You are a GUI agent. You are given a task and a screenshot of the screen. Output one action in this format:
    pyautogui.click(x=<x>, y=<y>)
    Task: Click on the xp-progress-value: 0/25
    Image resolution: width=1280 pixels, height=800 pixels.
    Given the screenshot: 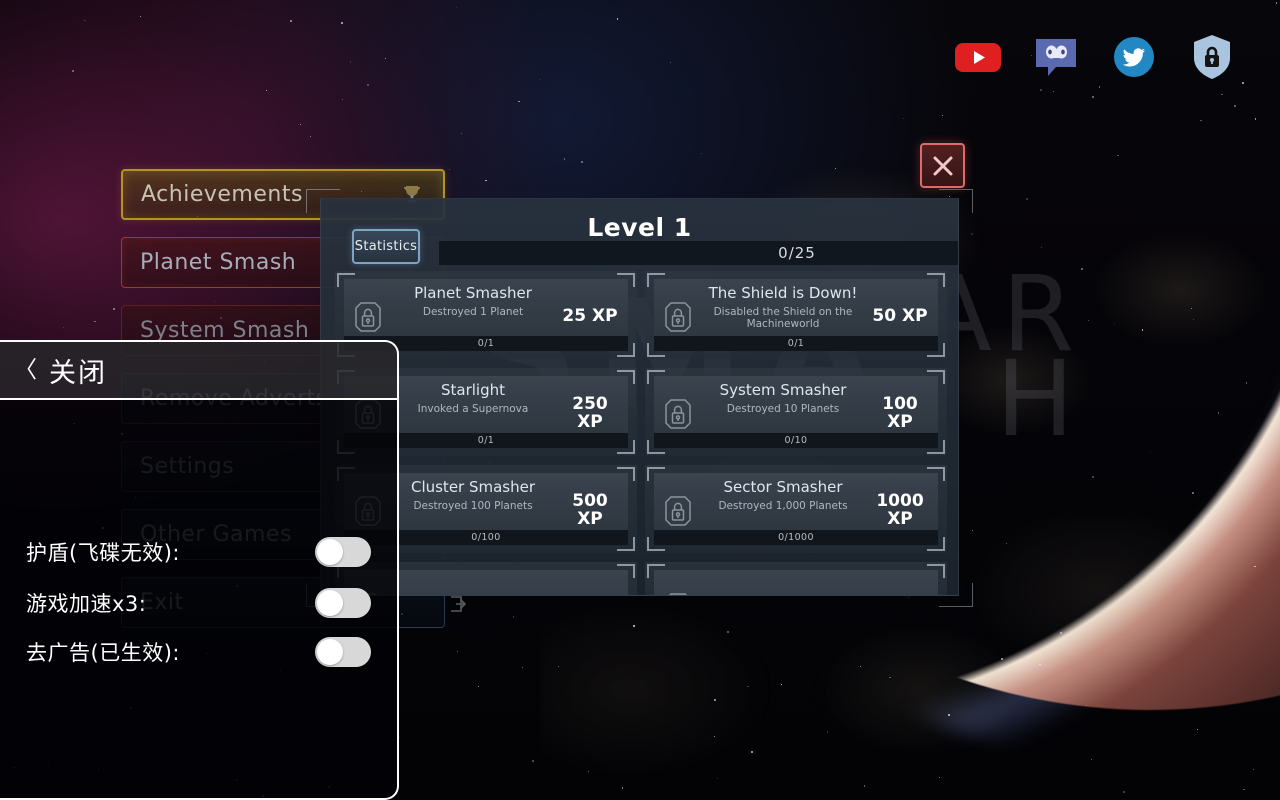 What is the action you would take?
    pyautogui.click(x=797, y=253)
    